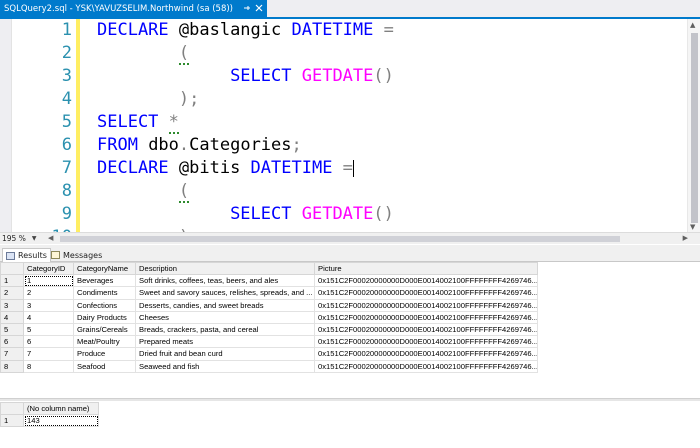 The width and height of the screenshot is (700, 448). Describe the element at coordinates (225, 268) in the screenshot. I see `column-header: Description` at that location.